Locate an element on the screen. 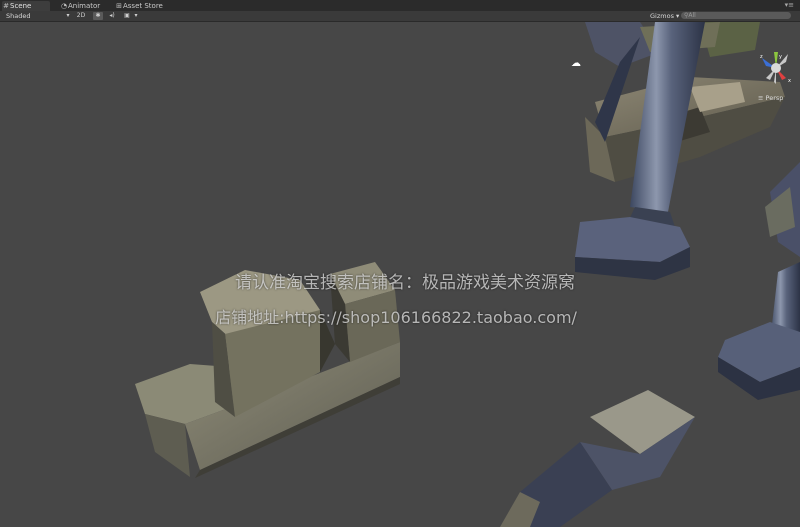 The height and width of the screenshot is (527, 800). animator-icon: ◔ is located at coordinates (64, 6).